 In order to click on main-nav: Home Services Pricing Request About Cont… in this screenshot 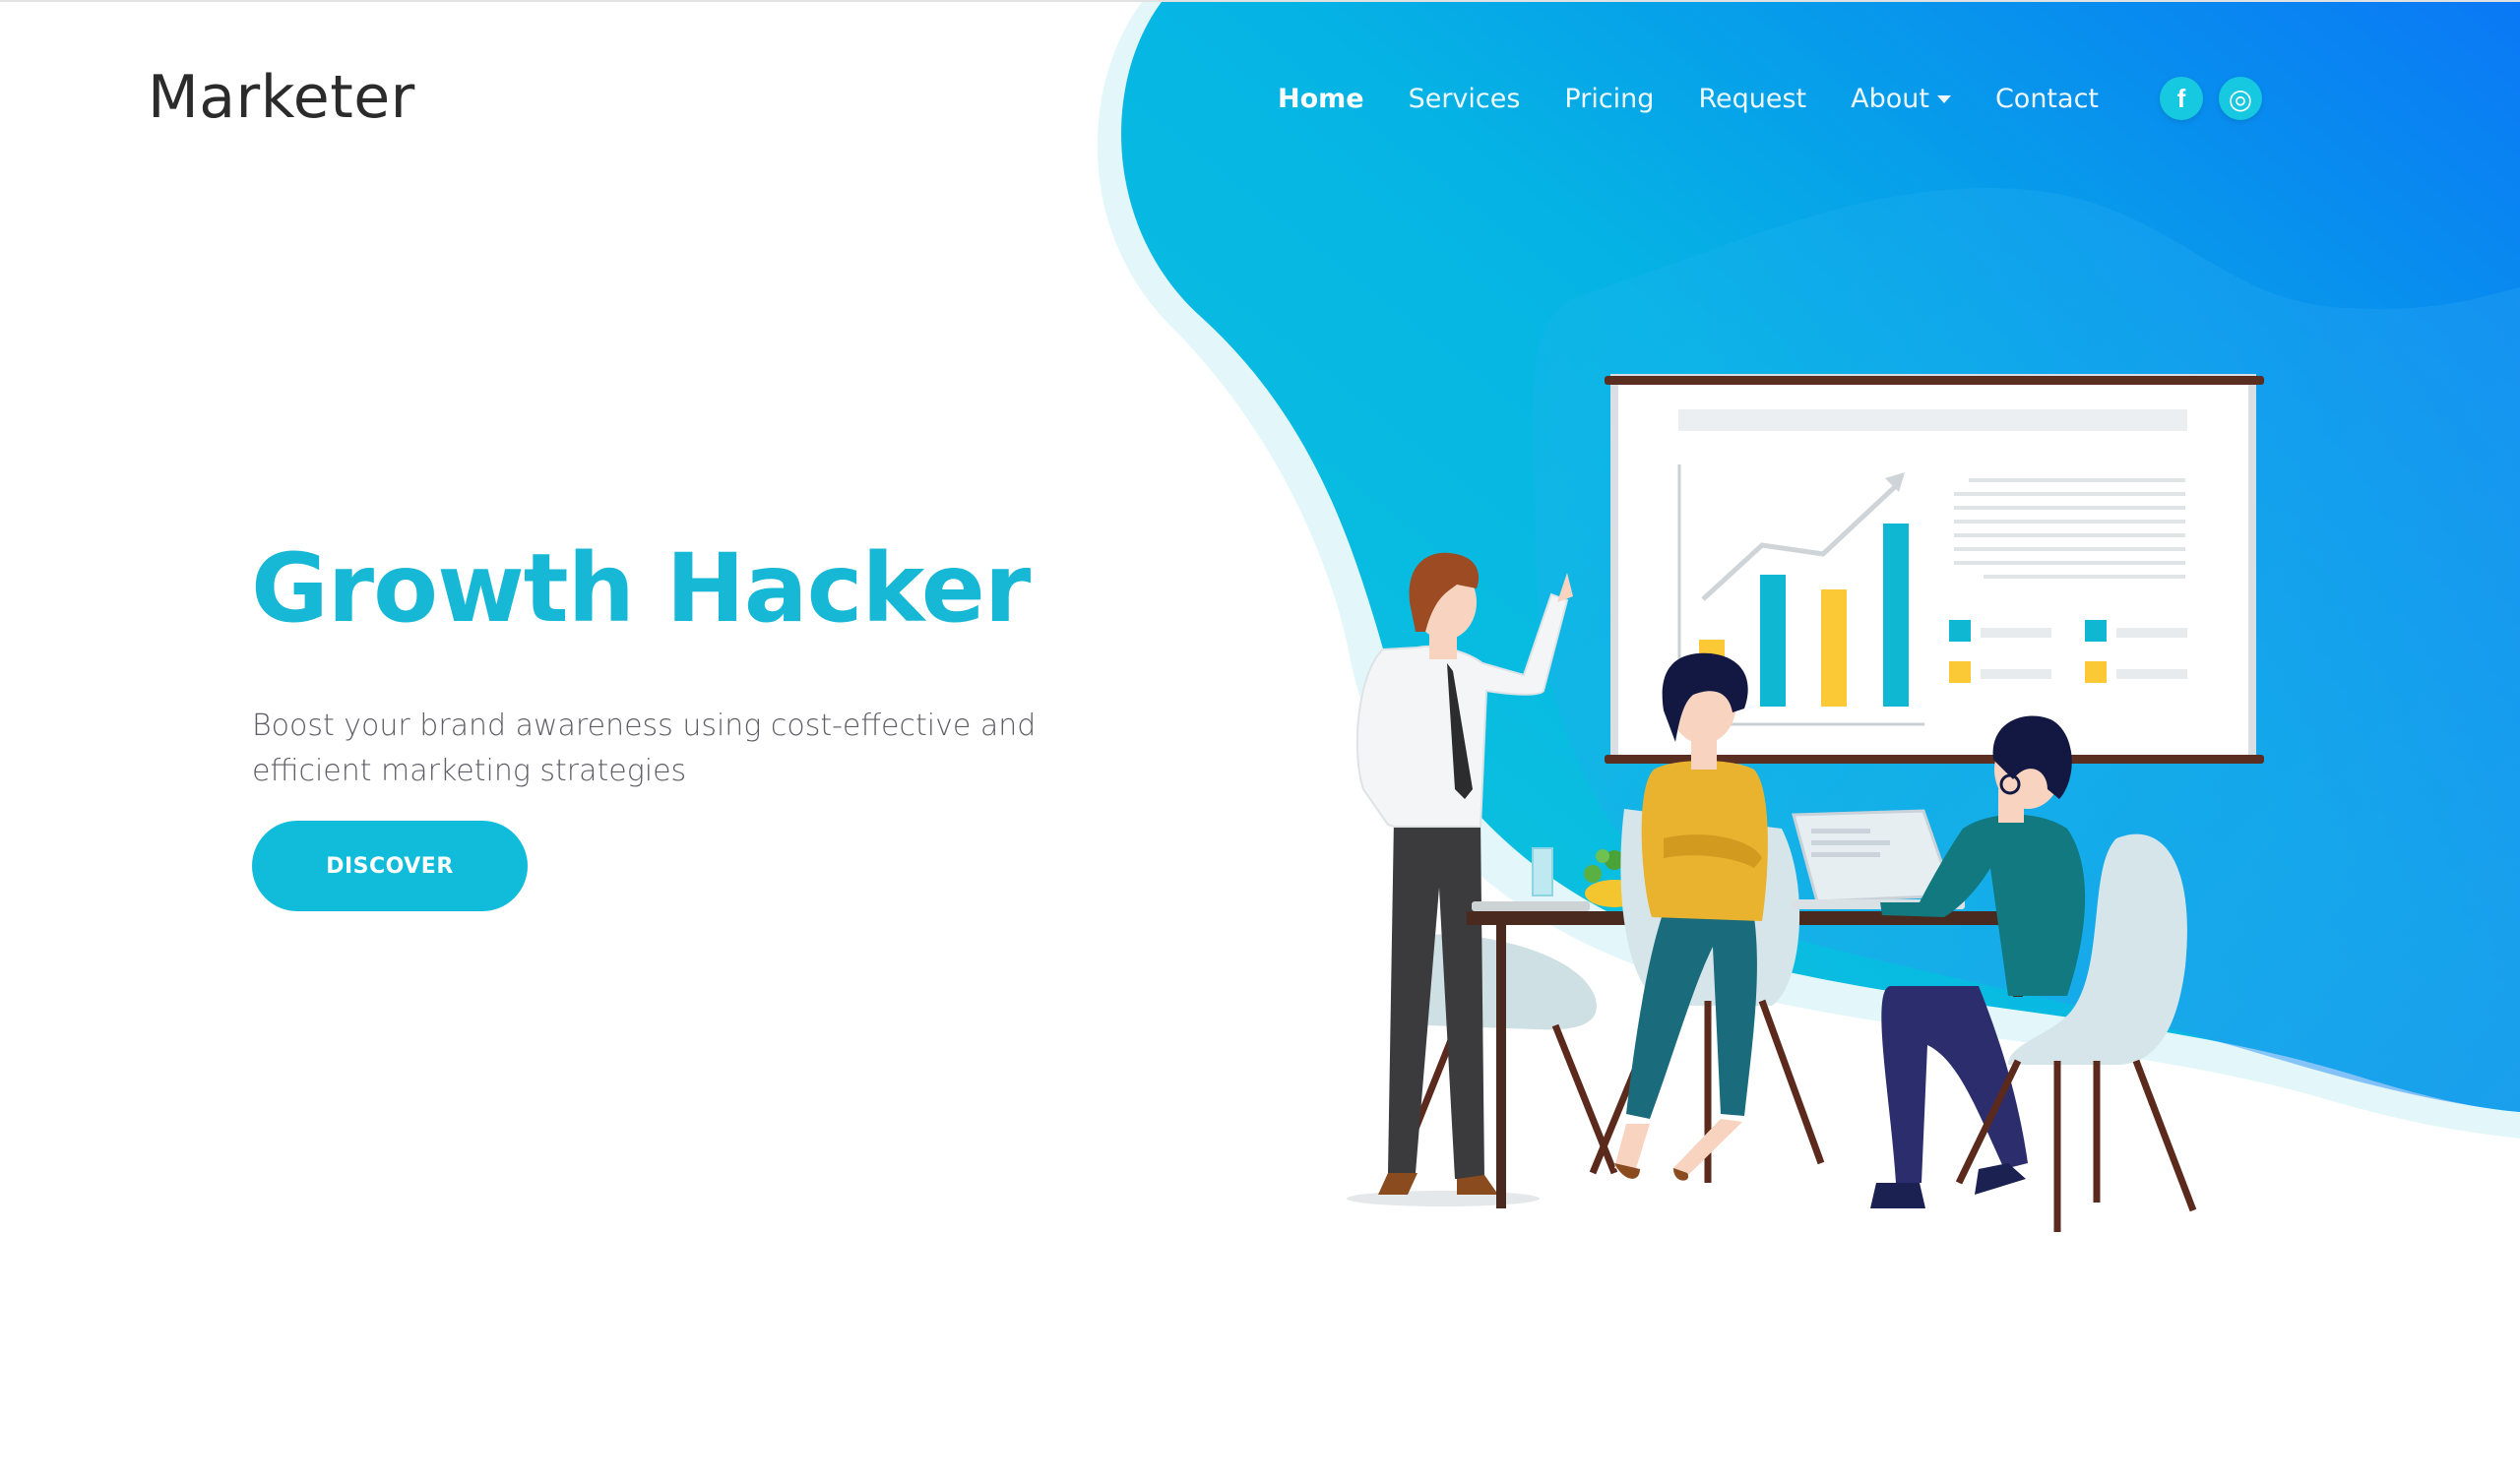, I will do `click(1747, 98)`.